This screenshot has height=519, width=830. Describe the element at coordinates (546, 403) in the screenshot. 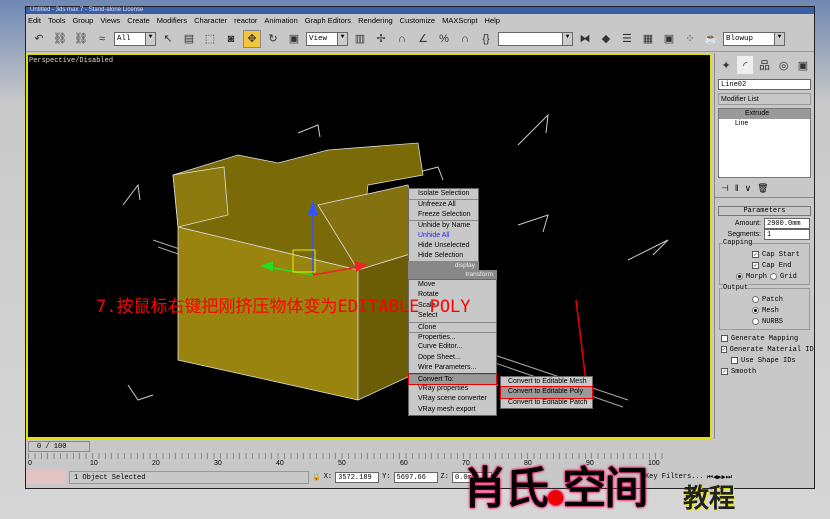

I see `submenu-item: Convert to Editable Patch` at that location.